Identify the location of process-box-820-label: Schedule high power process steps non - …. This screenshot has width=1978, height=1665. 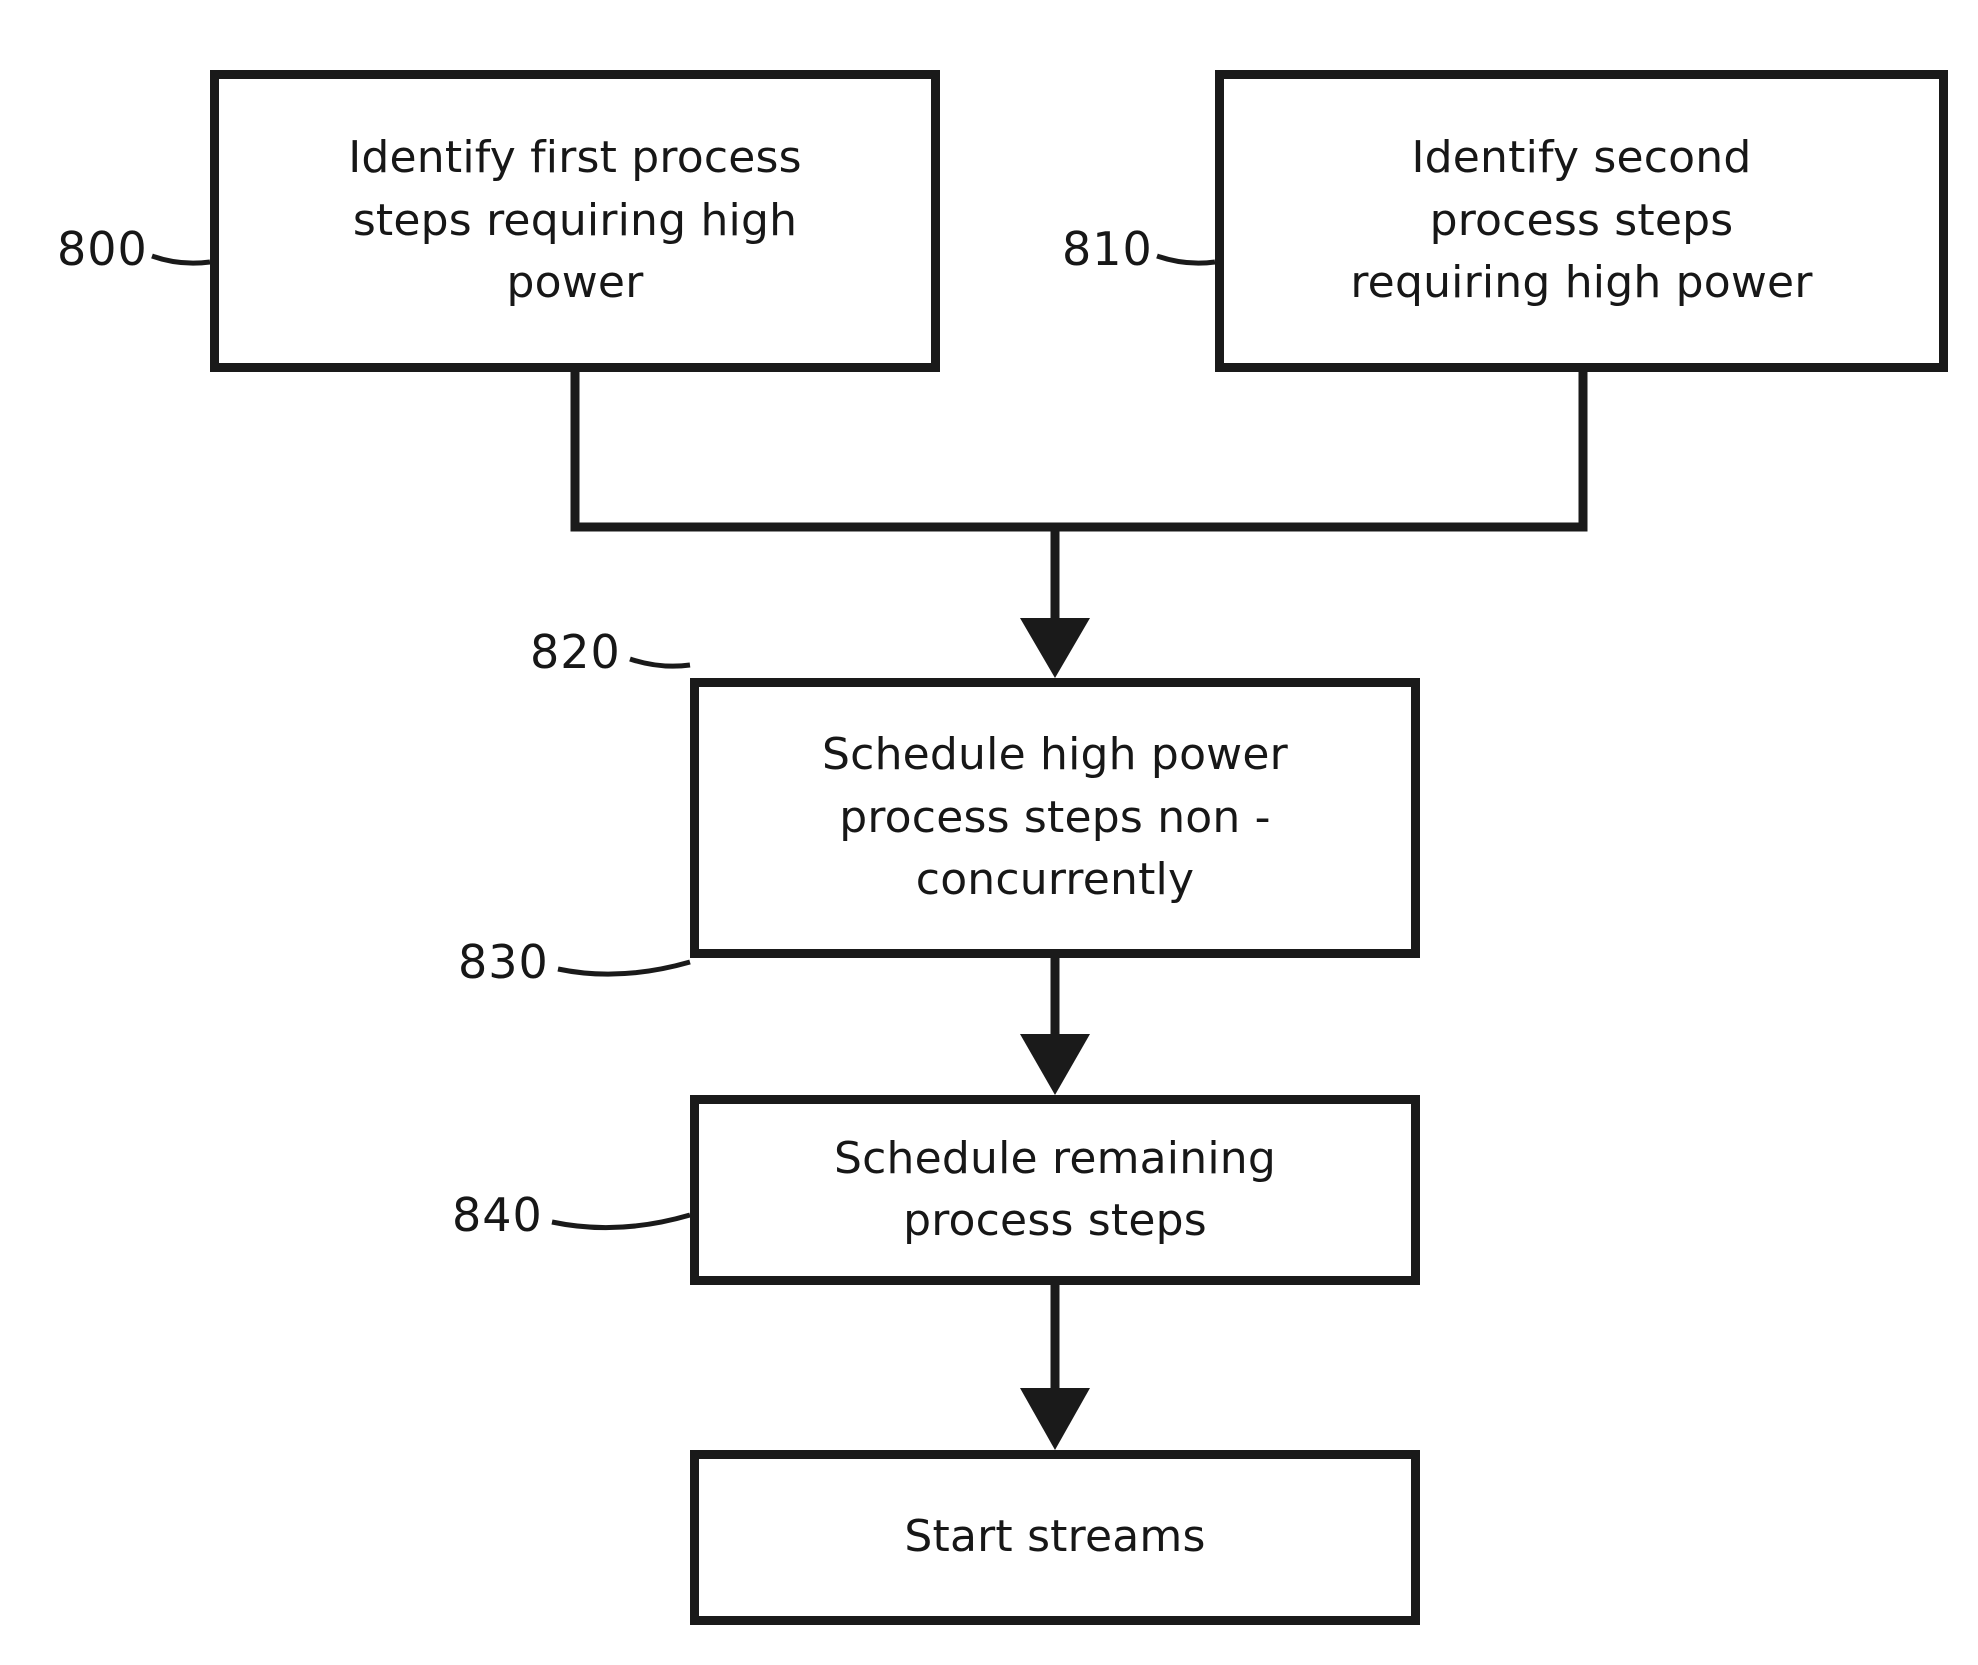
(1055, 817).